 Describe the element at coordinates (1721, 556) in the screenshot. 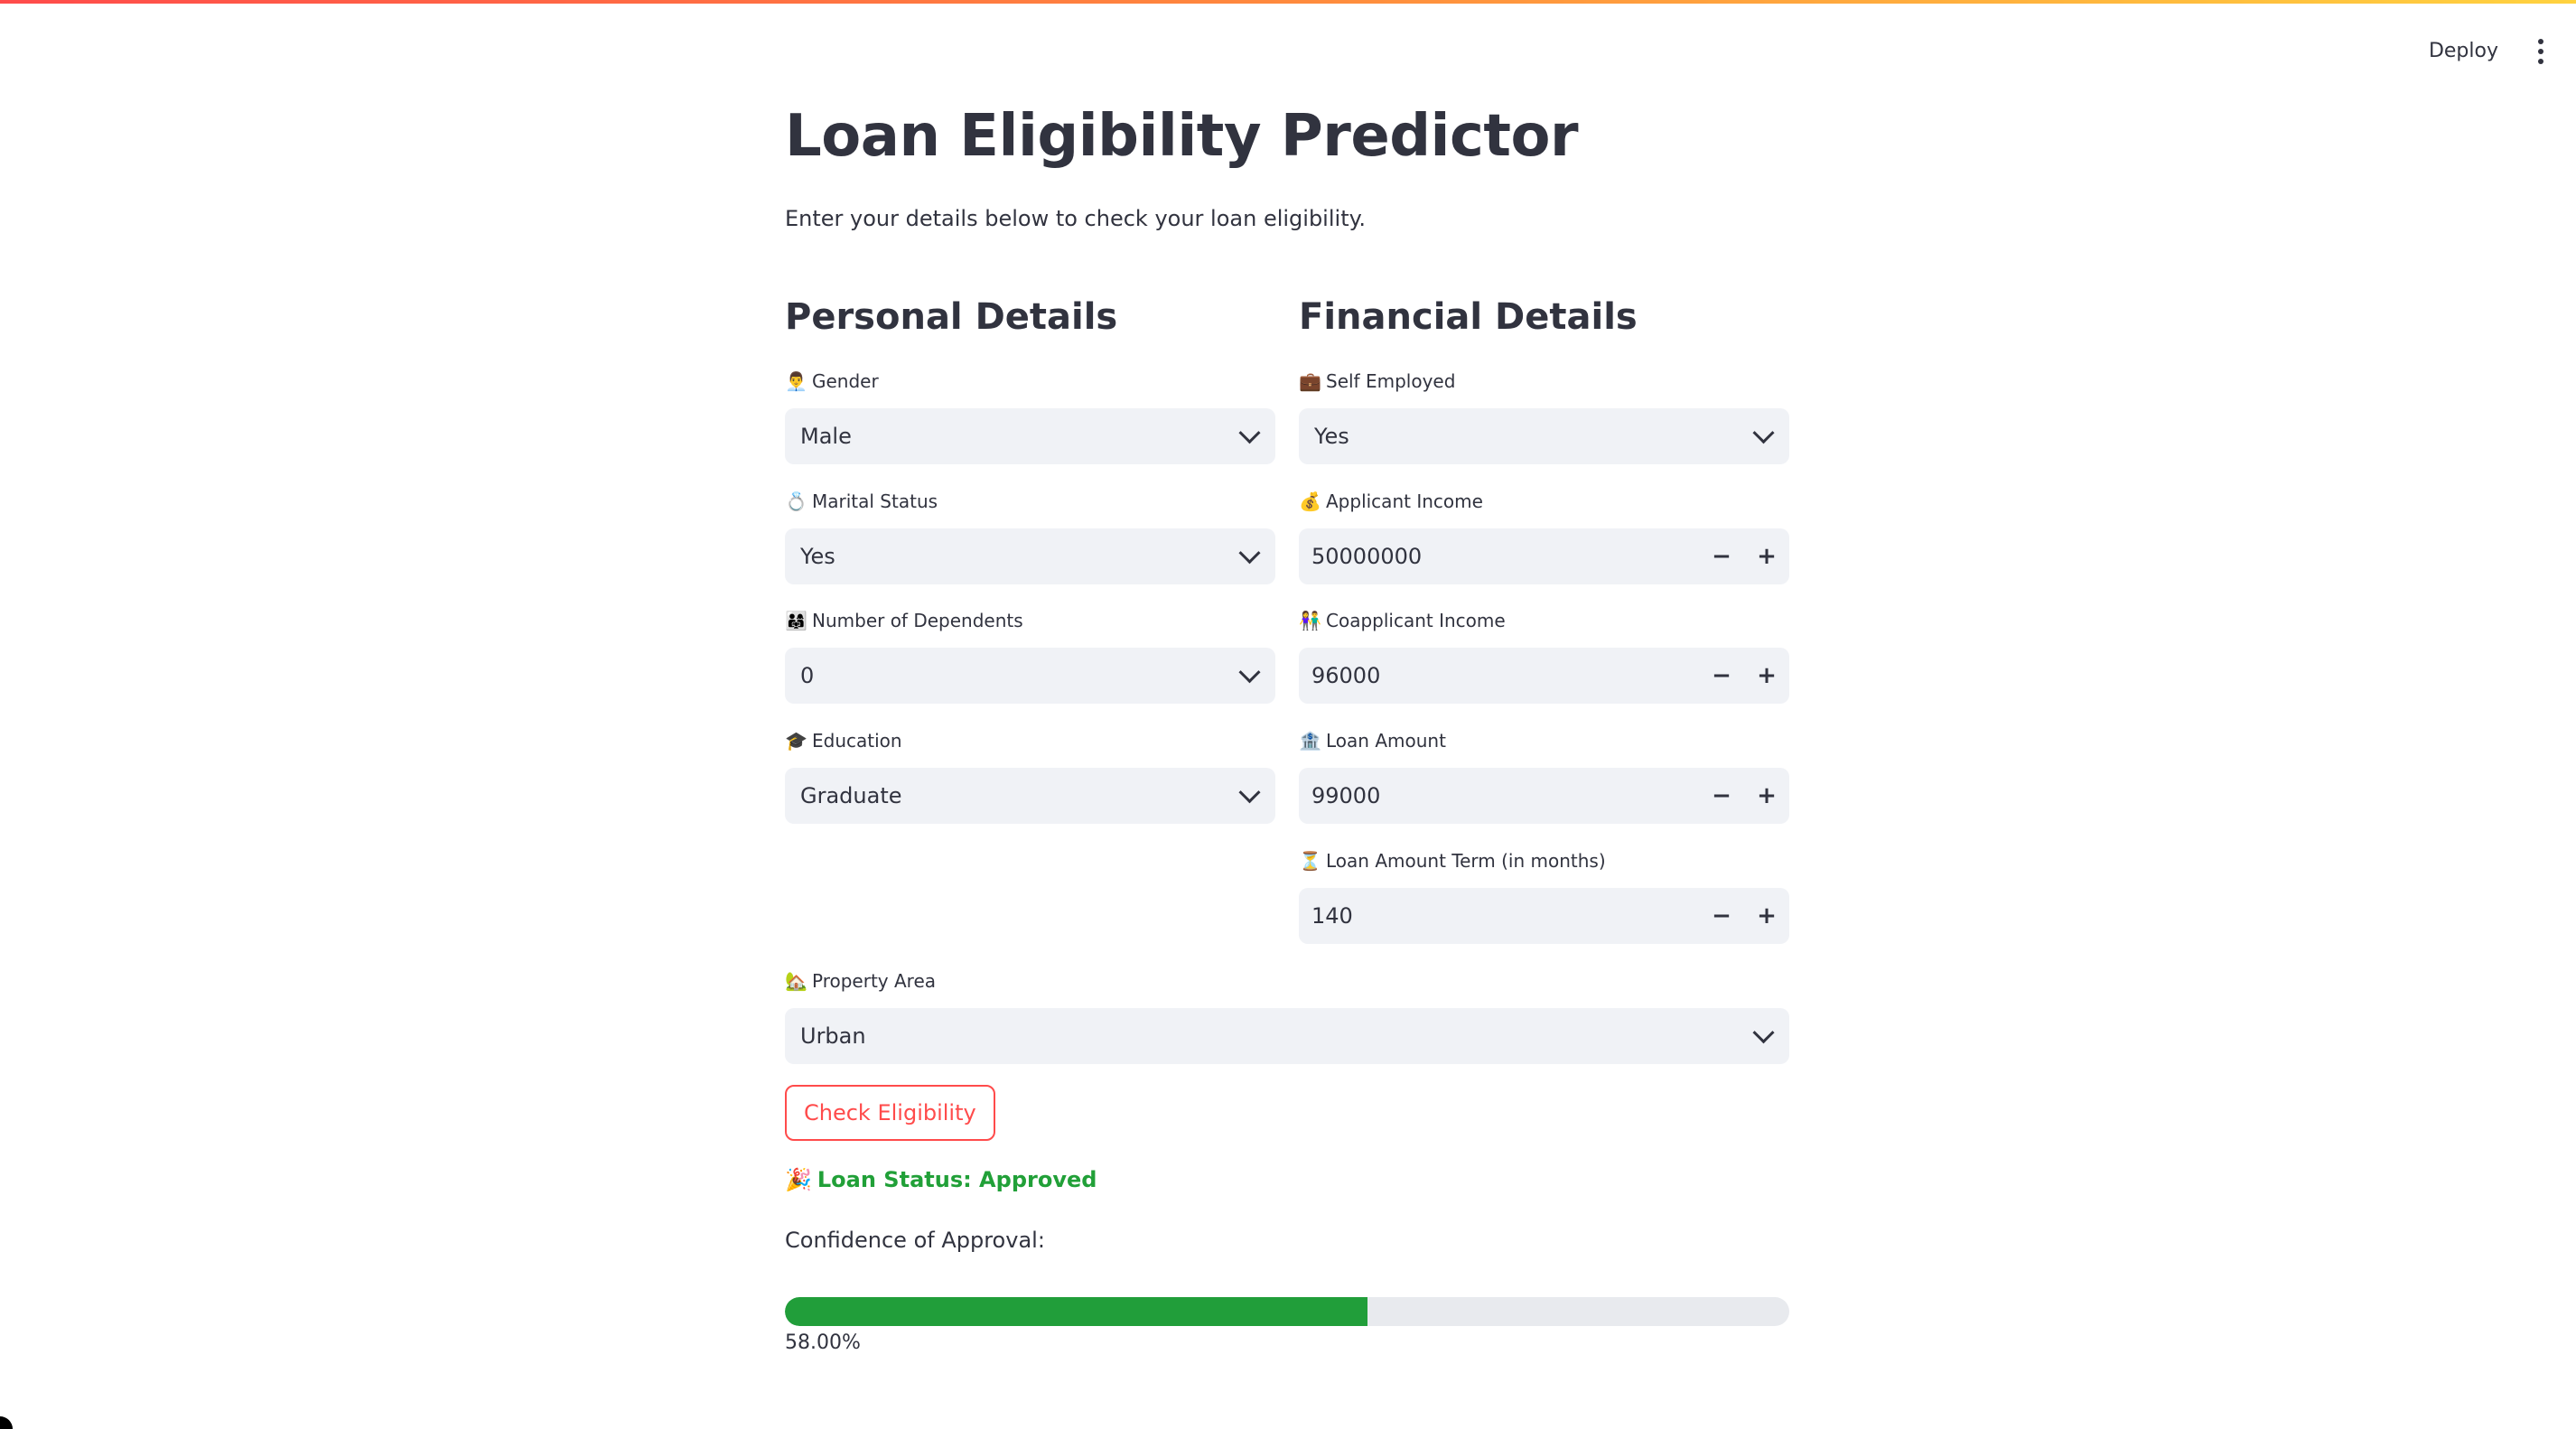

I see `applicant-income-decrement-button: −` at that location.